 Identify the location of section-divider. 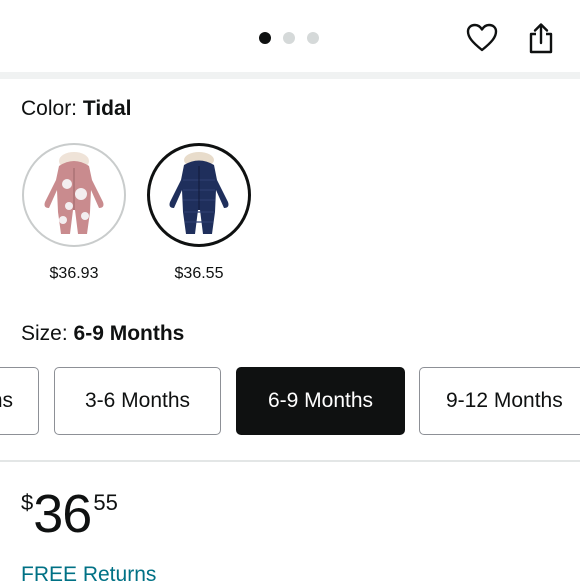
(290, 75).